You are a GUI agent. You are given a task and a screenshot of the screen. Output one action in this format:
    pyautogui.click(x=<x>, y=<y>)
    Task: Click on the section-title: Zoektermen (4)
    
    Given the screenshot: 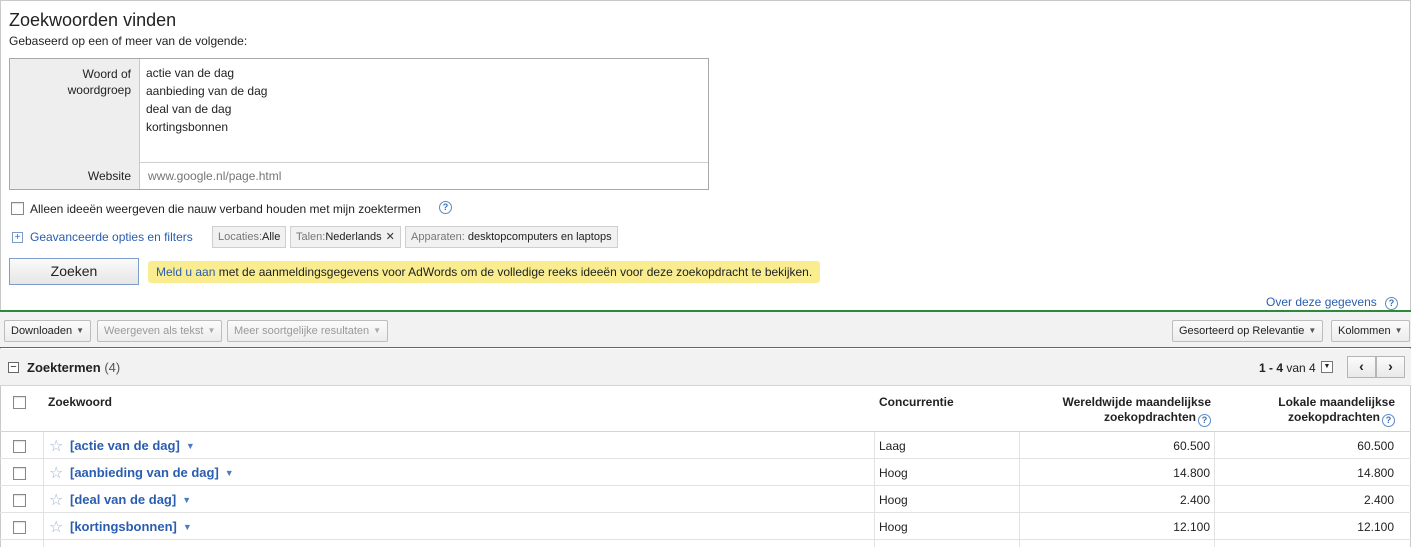 What is the action you would take?
    pyautogui.click(x=73, y=367)
    